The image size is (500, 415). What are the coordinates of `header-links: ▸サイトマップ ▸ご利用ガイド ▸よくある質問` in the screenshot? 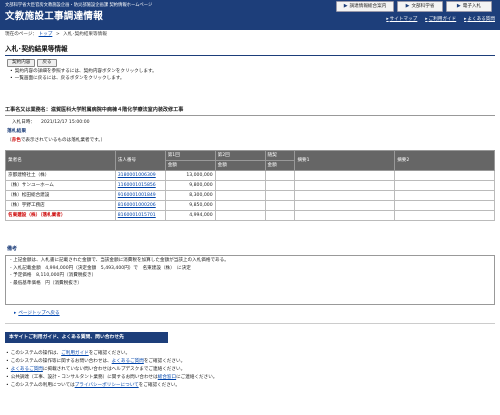 It's located at (440, 20).